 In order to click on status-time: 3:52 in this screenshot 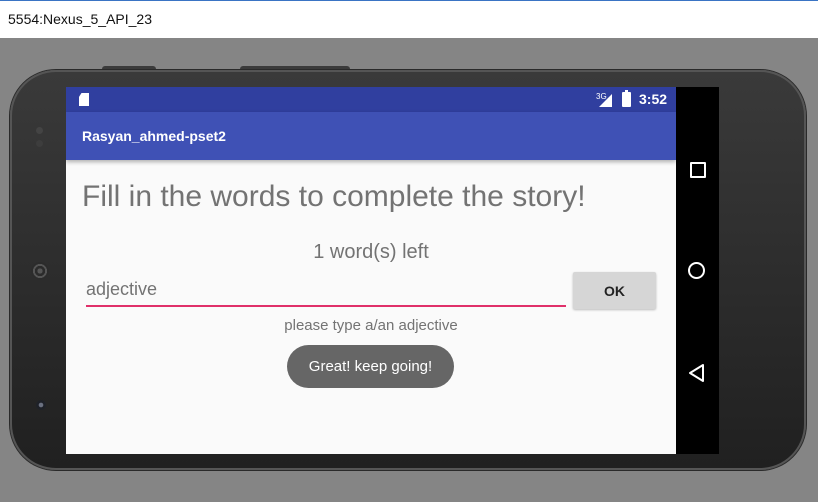, I will do `click(653, 99)`.